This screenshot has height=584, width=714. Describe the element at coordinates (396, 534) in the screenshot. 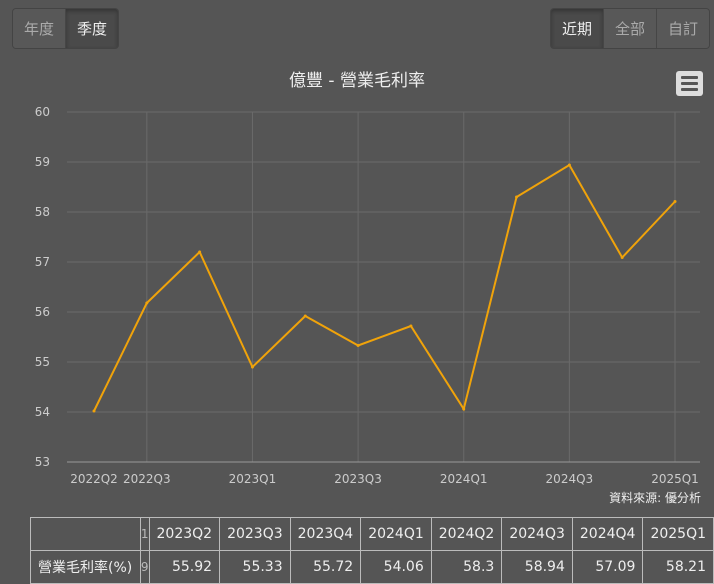

I see `header-cell: 2024Q1` at that location.